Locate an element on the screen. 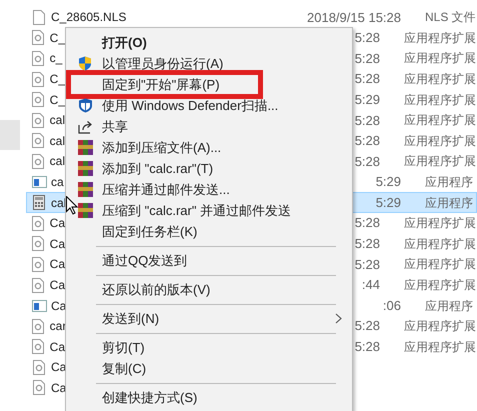 This screenshot has height=411, width=477. file-type: NLS 文件 is located at coordinates (450, 17).